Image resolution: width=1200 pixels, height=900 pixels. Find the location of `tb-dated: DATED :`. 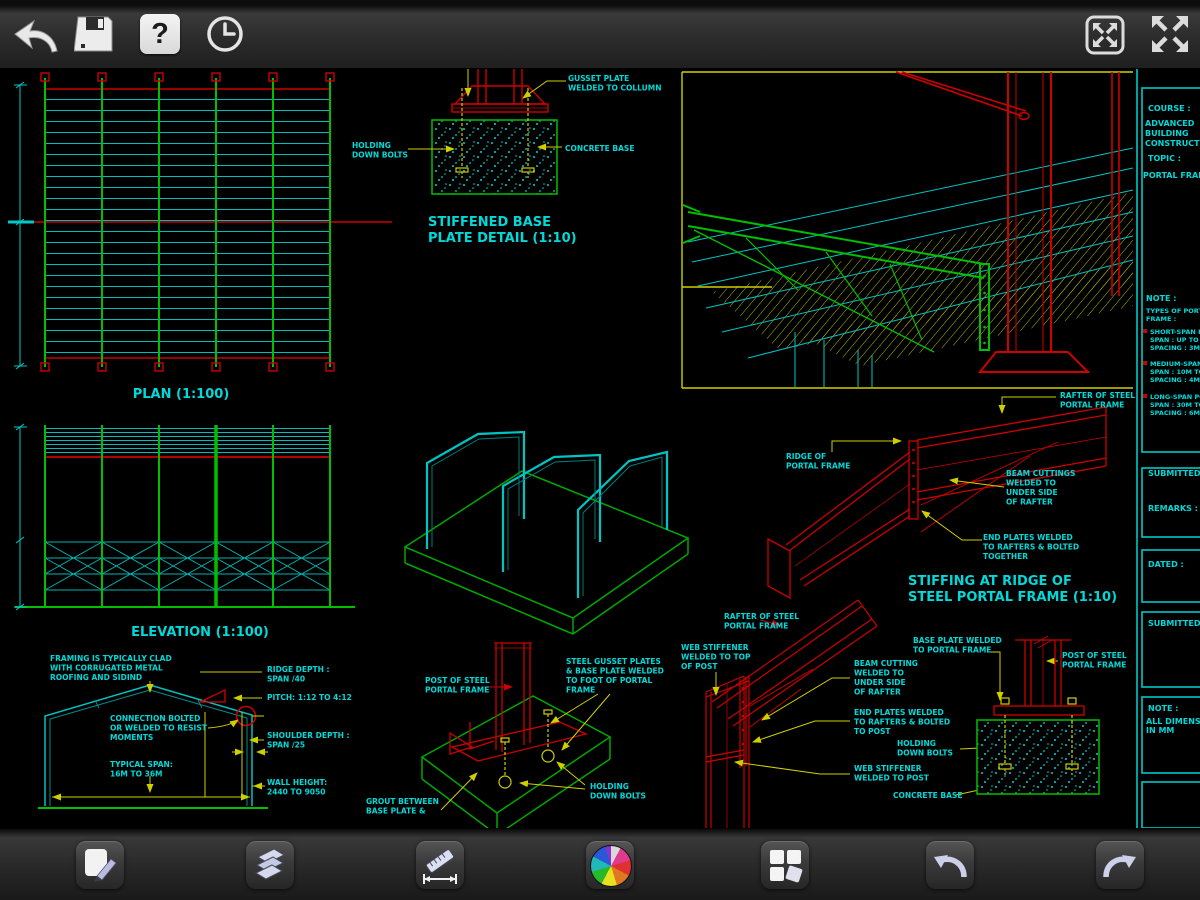

tb-dated: DATED : is located at coordinates (1166, 564).